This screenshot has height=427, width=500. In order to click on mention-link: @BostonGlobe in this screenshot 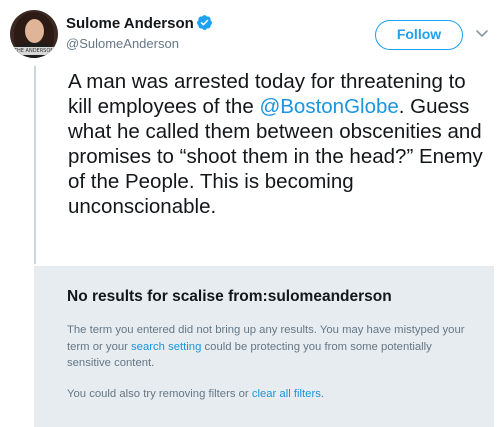, I will do `click(328, 106)`.